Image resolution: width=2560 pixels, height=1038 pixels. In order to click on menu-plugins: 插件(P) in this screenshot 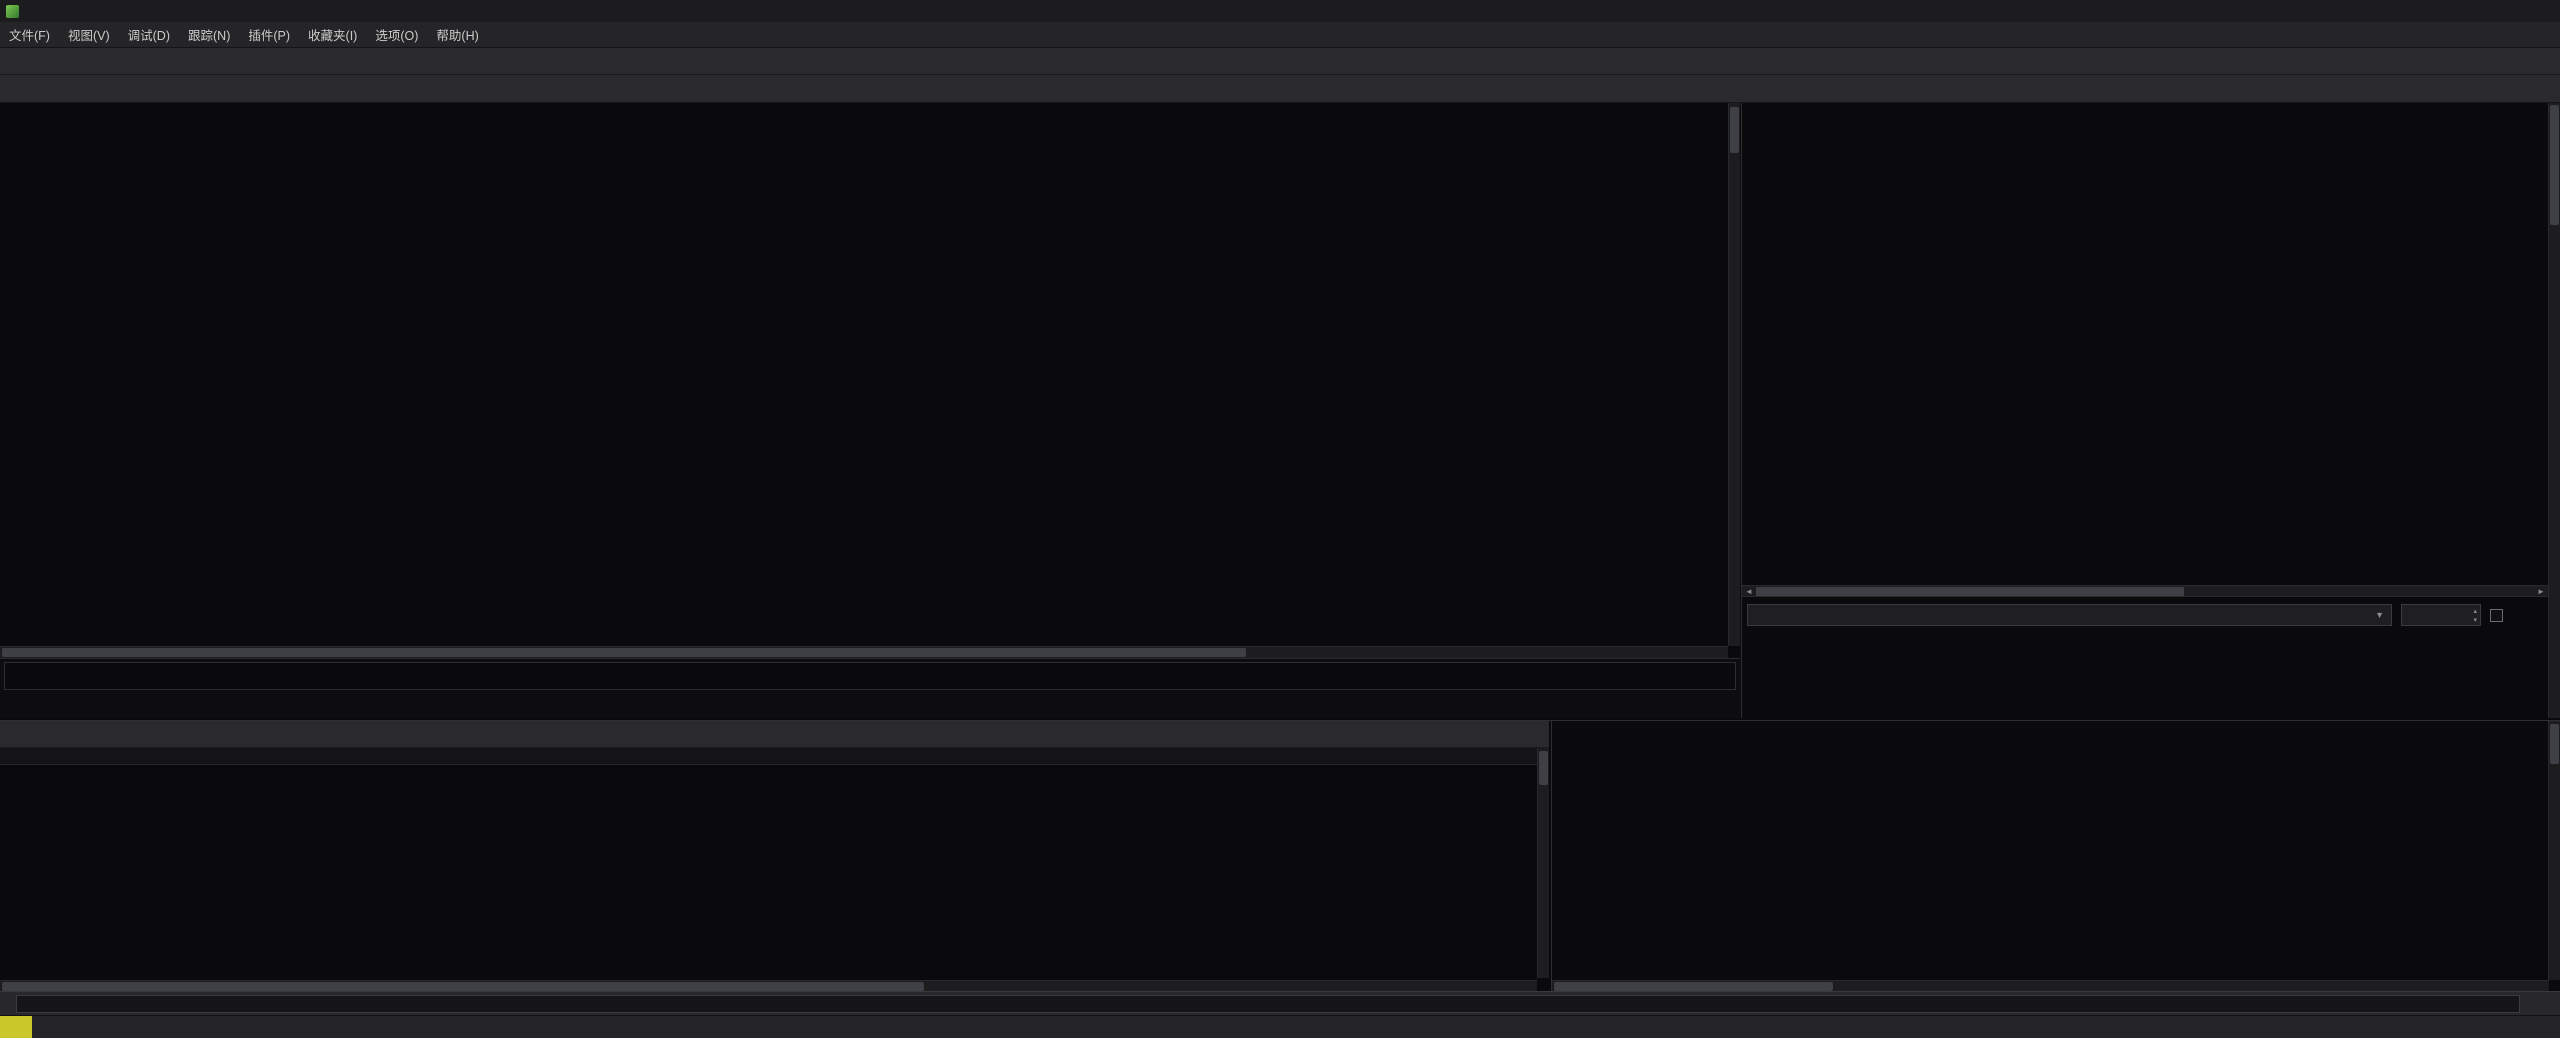, I will do `click(269, 34)`.